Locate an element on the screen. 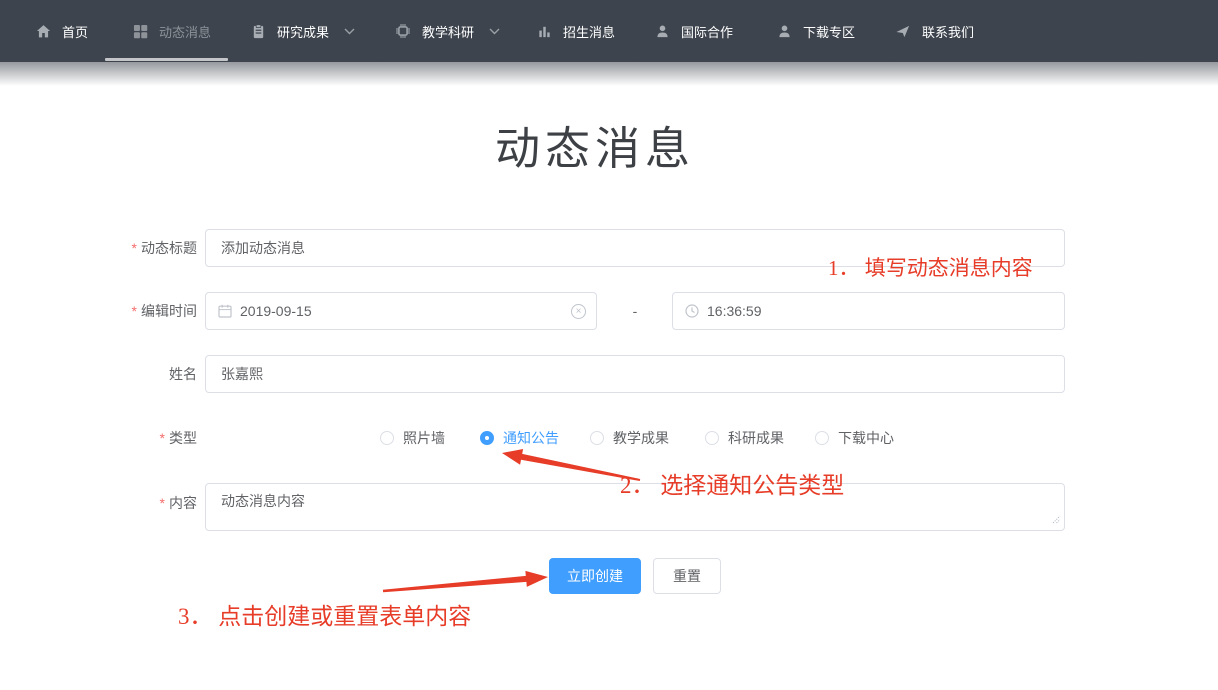 The image size is (1218, 690). top-navbar: 首页 动态消息 研究成果 教学科研 招生消息 国际合作 下载专区 联系我们 is located at coordinates (609, 31).